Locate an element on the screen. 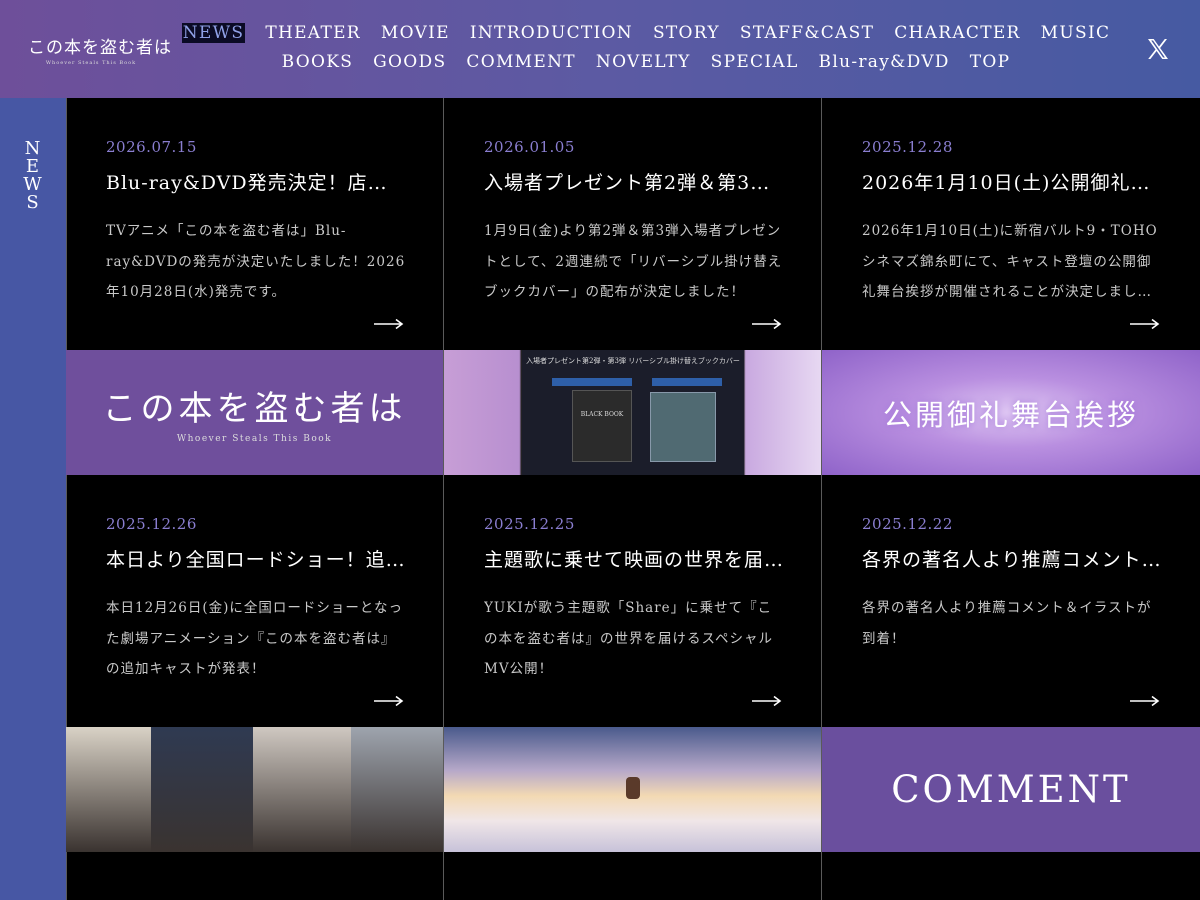  news-title: 各界の著名人より推薦コメント＆イラストが到着 is located at coordinates (1012, 558).